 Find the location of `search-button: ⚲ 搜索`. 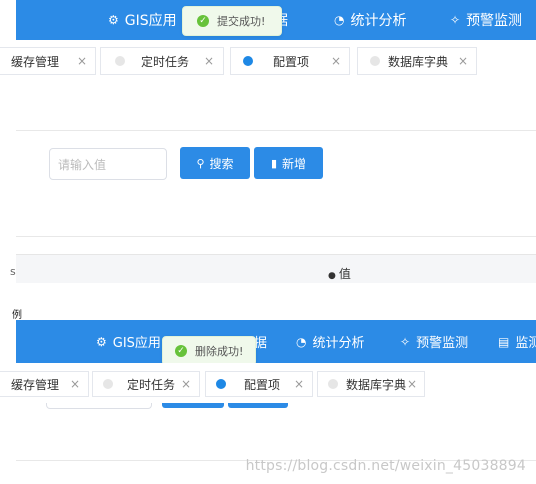

search-button: ⚲ 搜索 is located at coordinates (215, 163).